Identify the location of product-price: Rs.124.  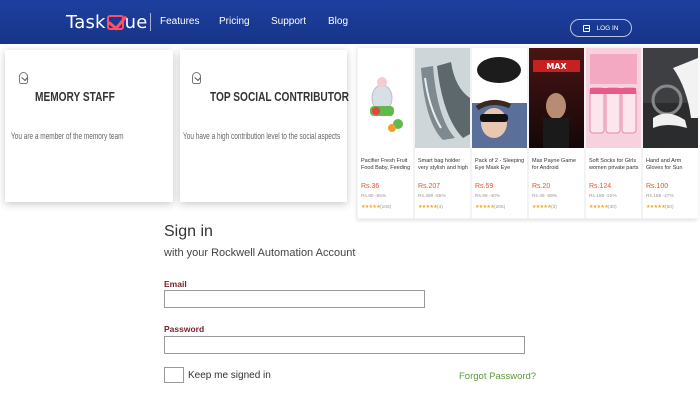
(600, 186).